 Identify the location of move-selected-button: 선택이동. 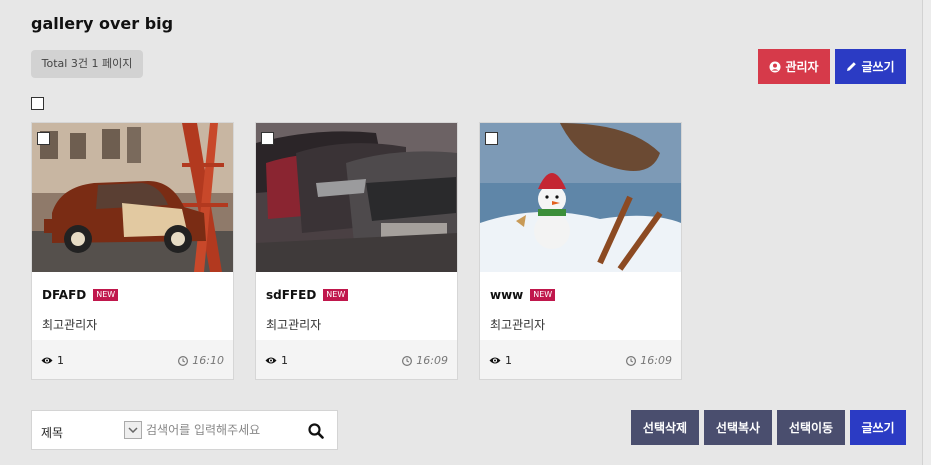
(811, 427).